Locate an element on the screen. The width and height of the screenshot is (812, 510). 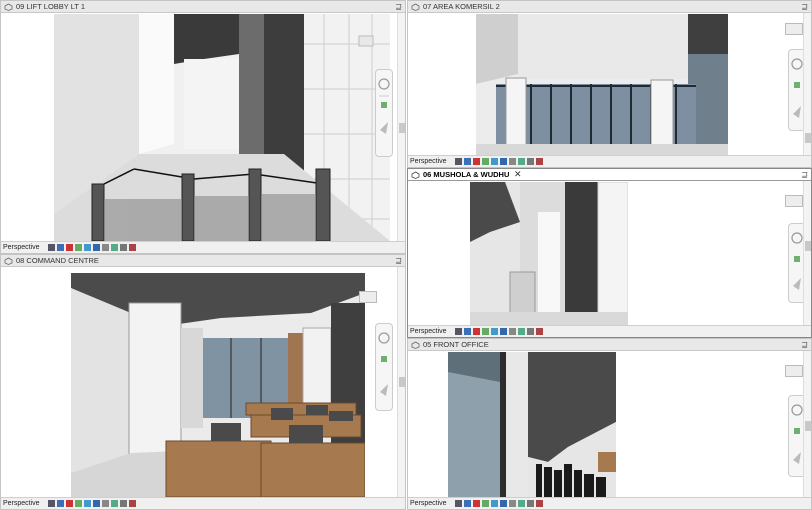
view-titlebar: 05 FRONT OFFICE ⊒ is located at coordinates (609, 345).